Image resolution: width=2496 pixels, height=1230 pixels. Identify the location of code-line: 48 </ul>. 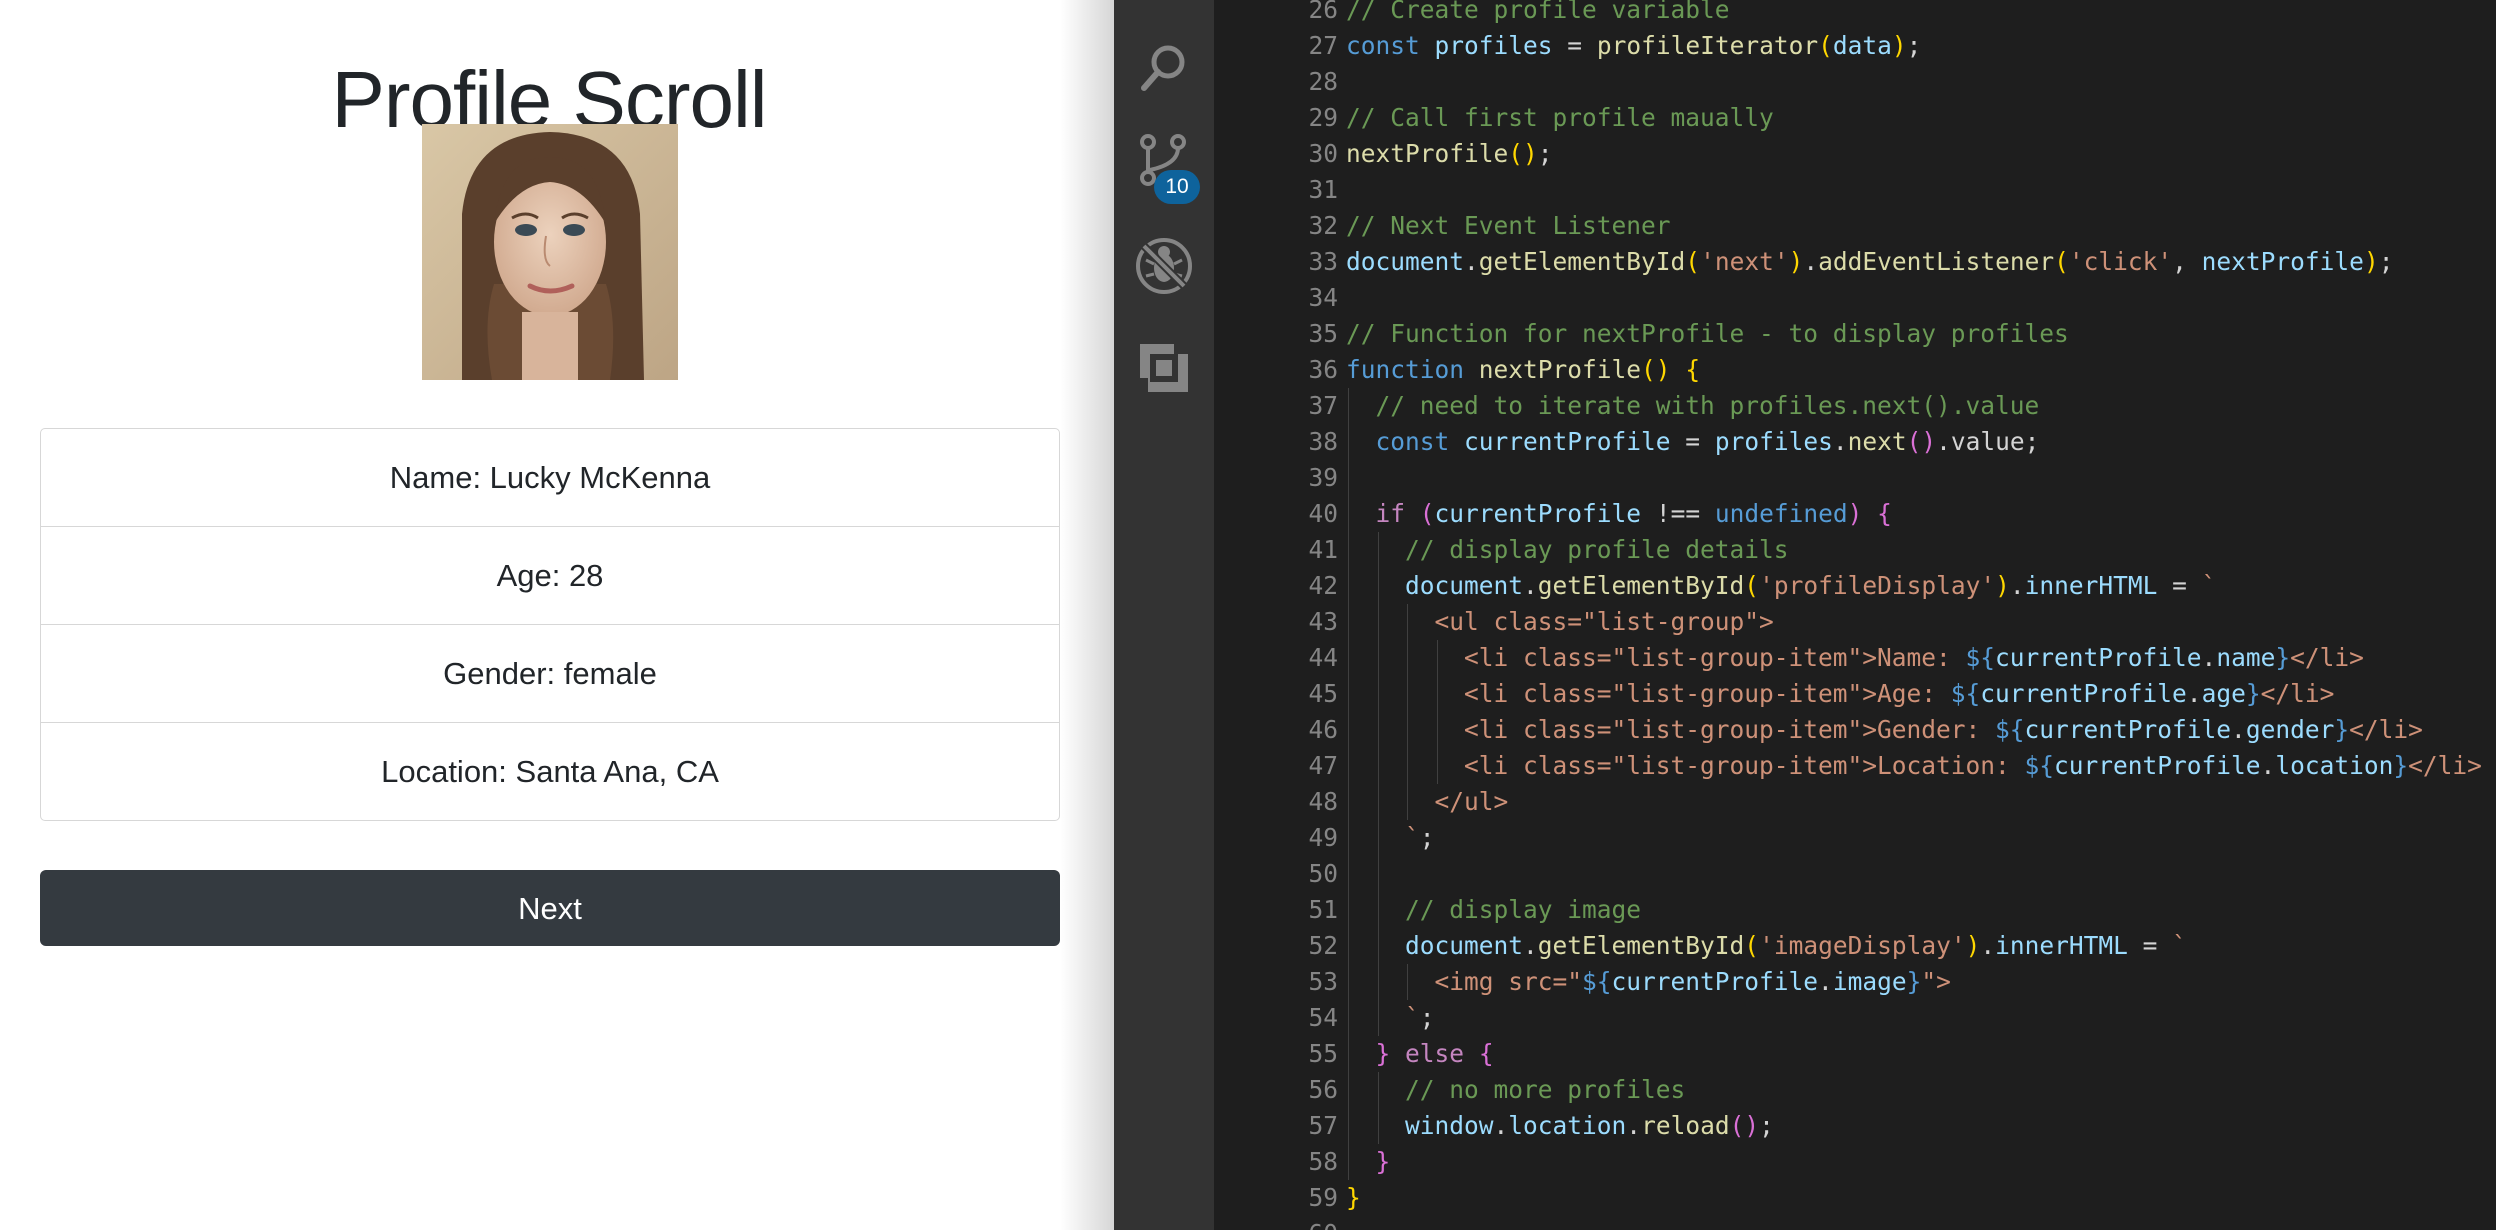
(1855, 802).